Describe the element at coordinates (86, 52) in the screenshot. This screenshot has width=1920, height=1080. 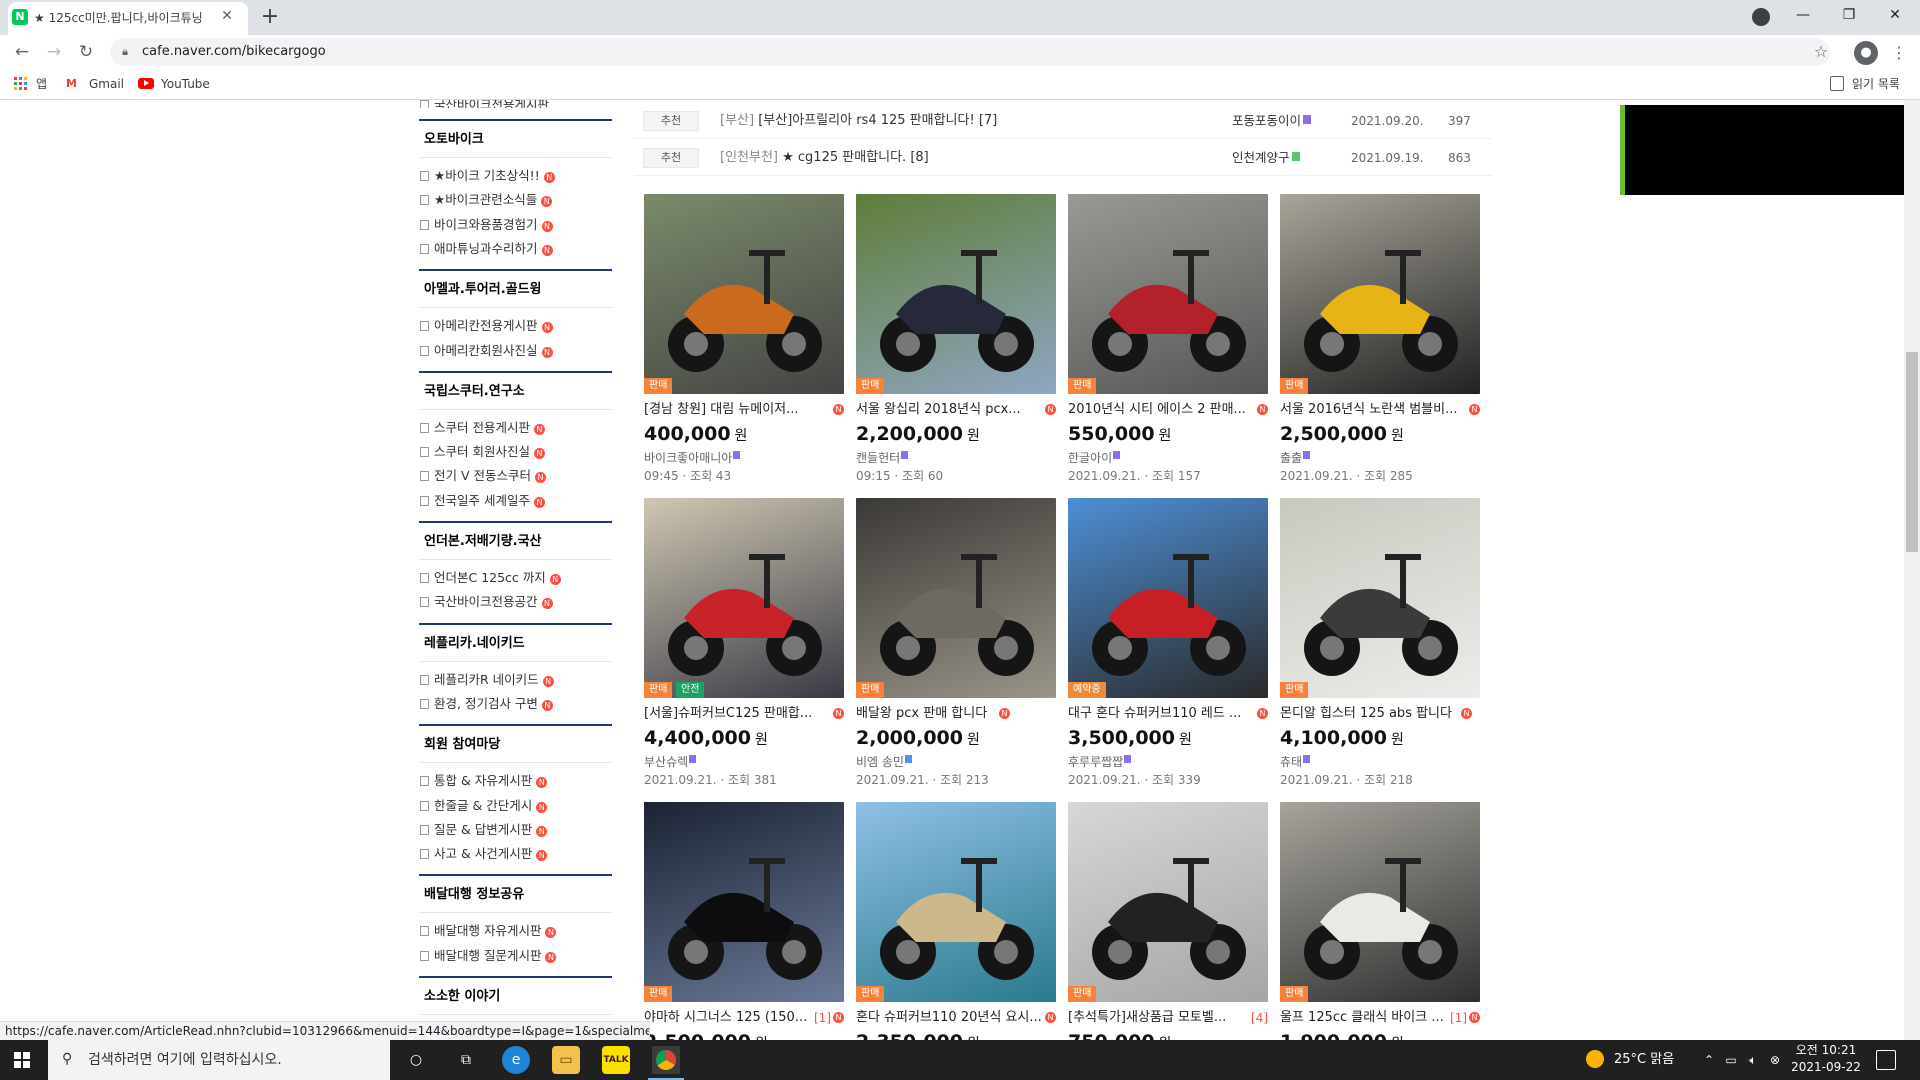
I see `reload-icon: ↻` at that location.